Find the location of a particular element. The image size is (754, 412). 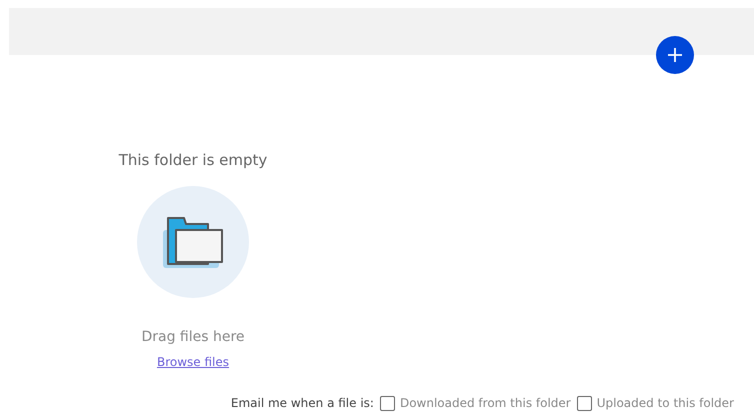

plus-icon is located at coordinates (675, 55).